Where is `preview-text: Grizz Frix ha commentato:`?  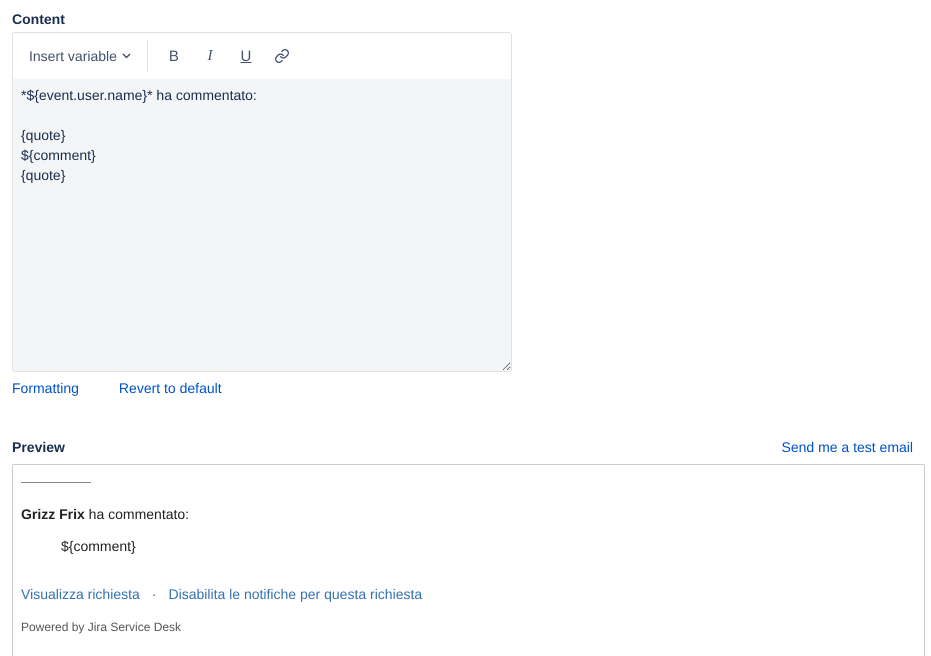 preview-text: Grizz Frix ha commentato: is located at coordinates (105, 514).